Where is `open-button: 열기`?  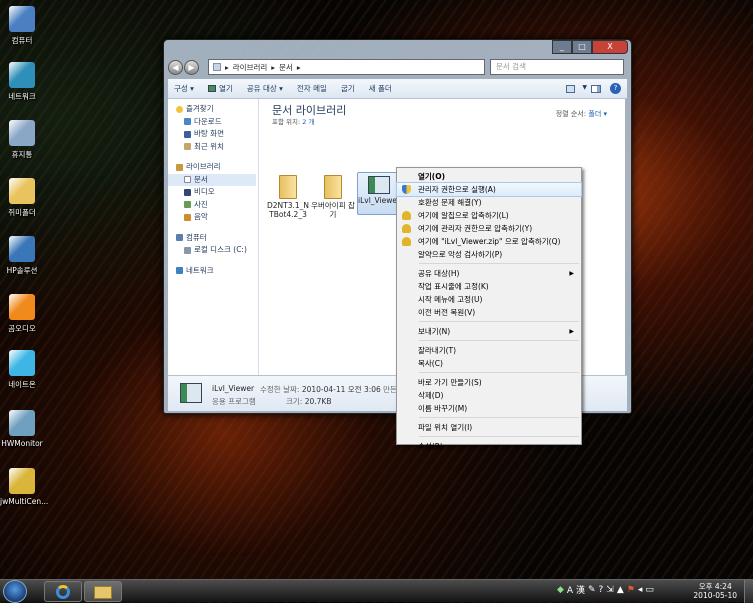 open-button: 열기 is located at coordinates (220, 88).